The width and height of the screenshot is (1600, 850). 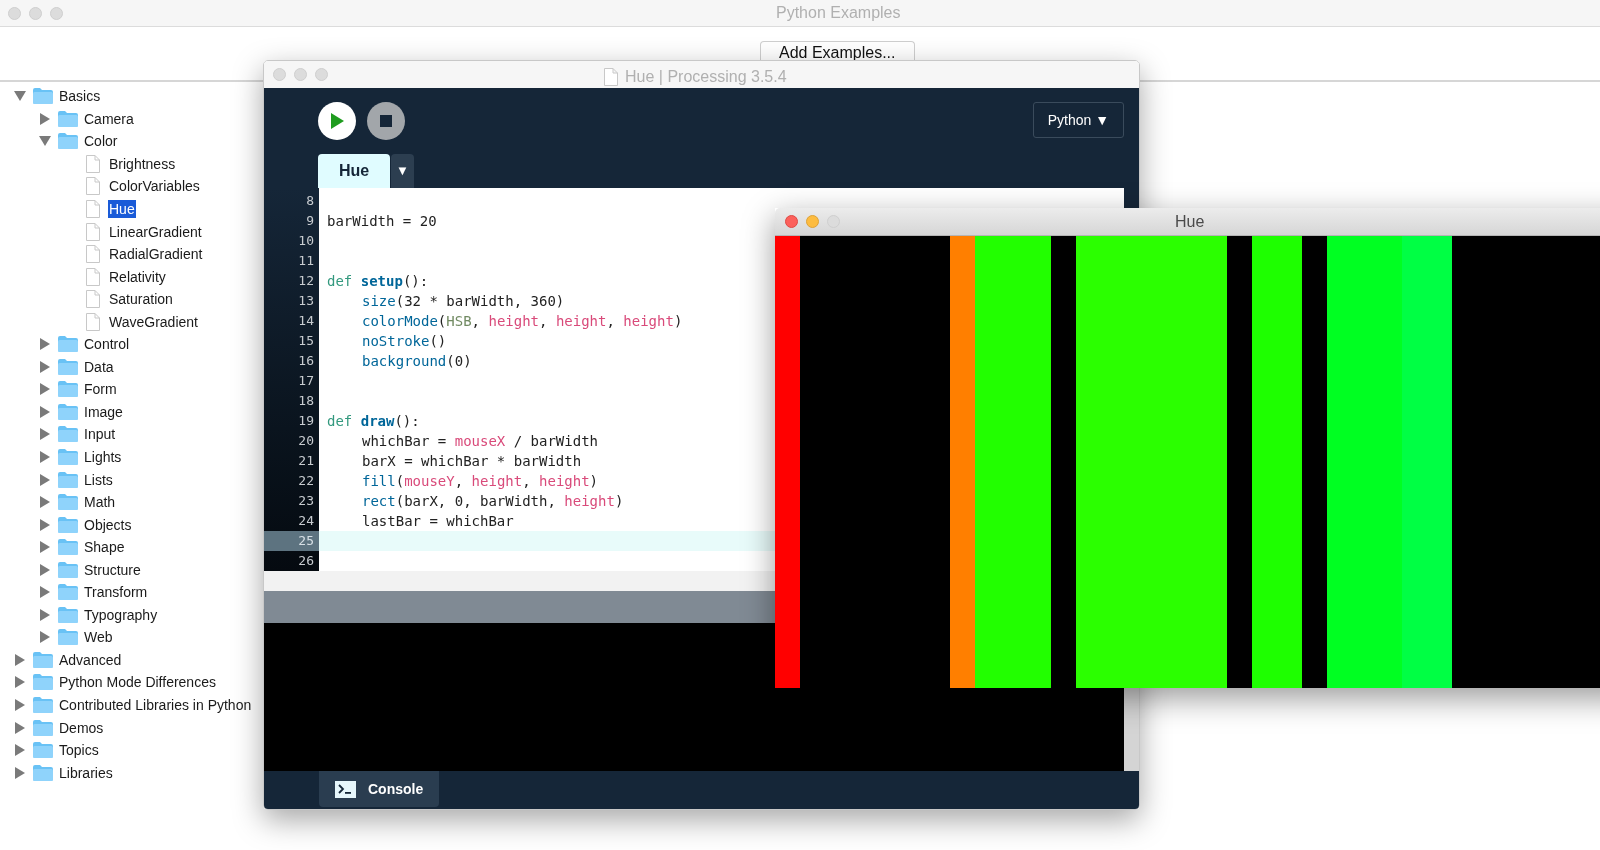 I want to click on console-tab: Console, so click(x=379, y=789).